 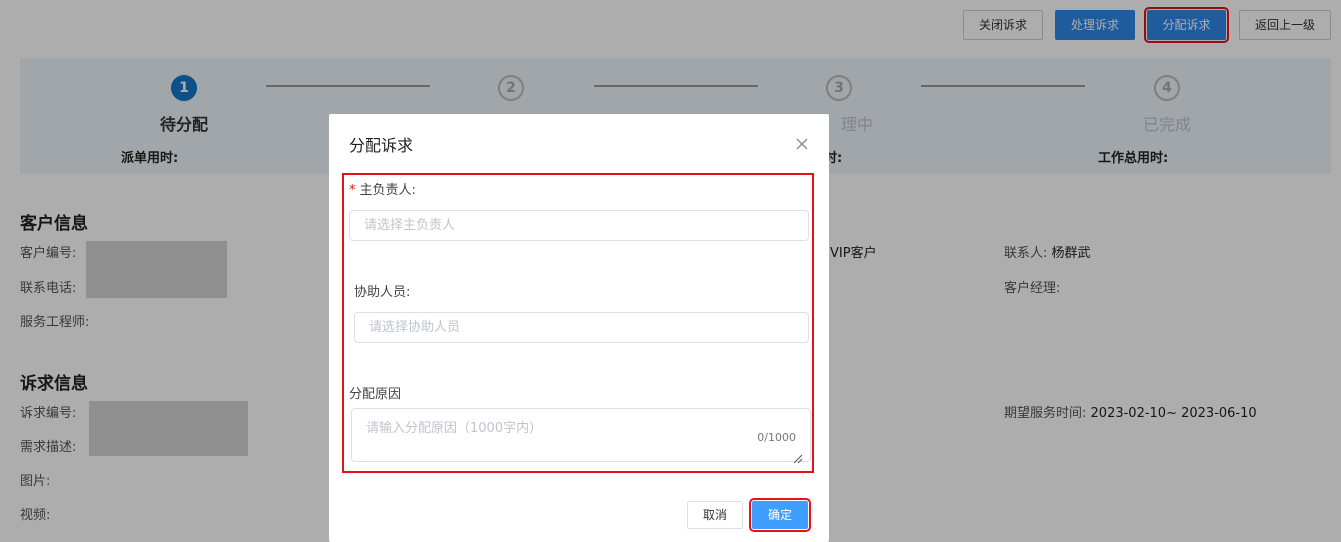 I want to click on assistant-select, so click(x=581, y=327).